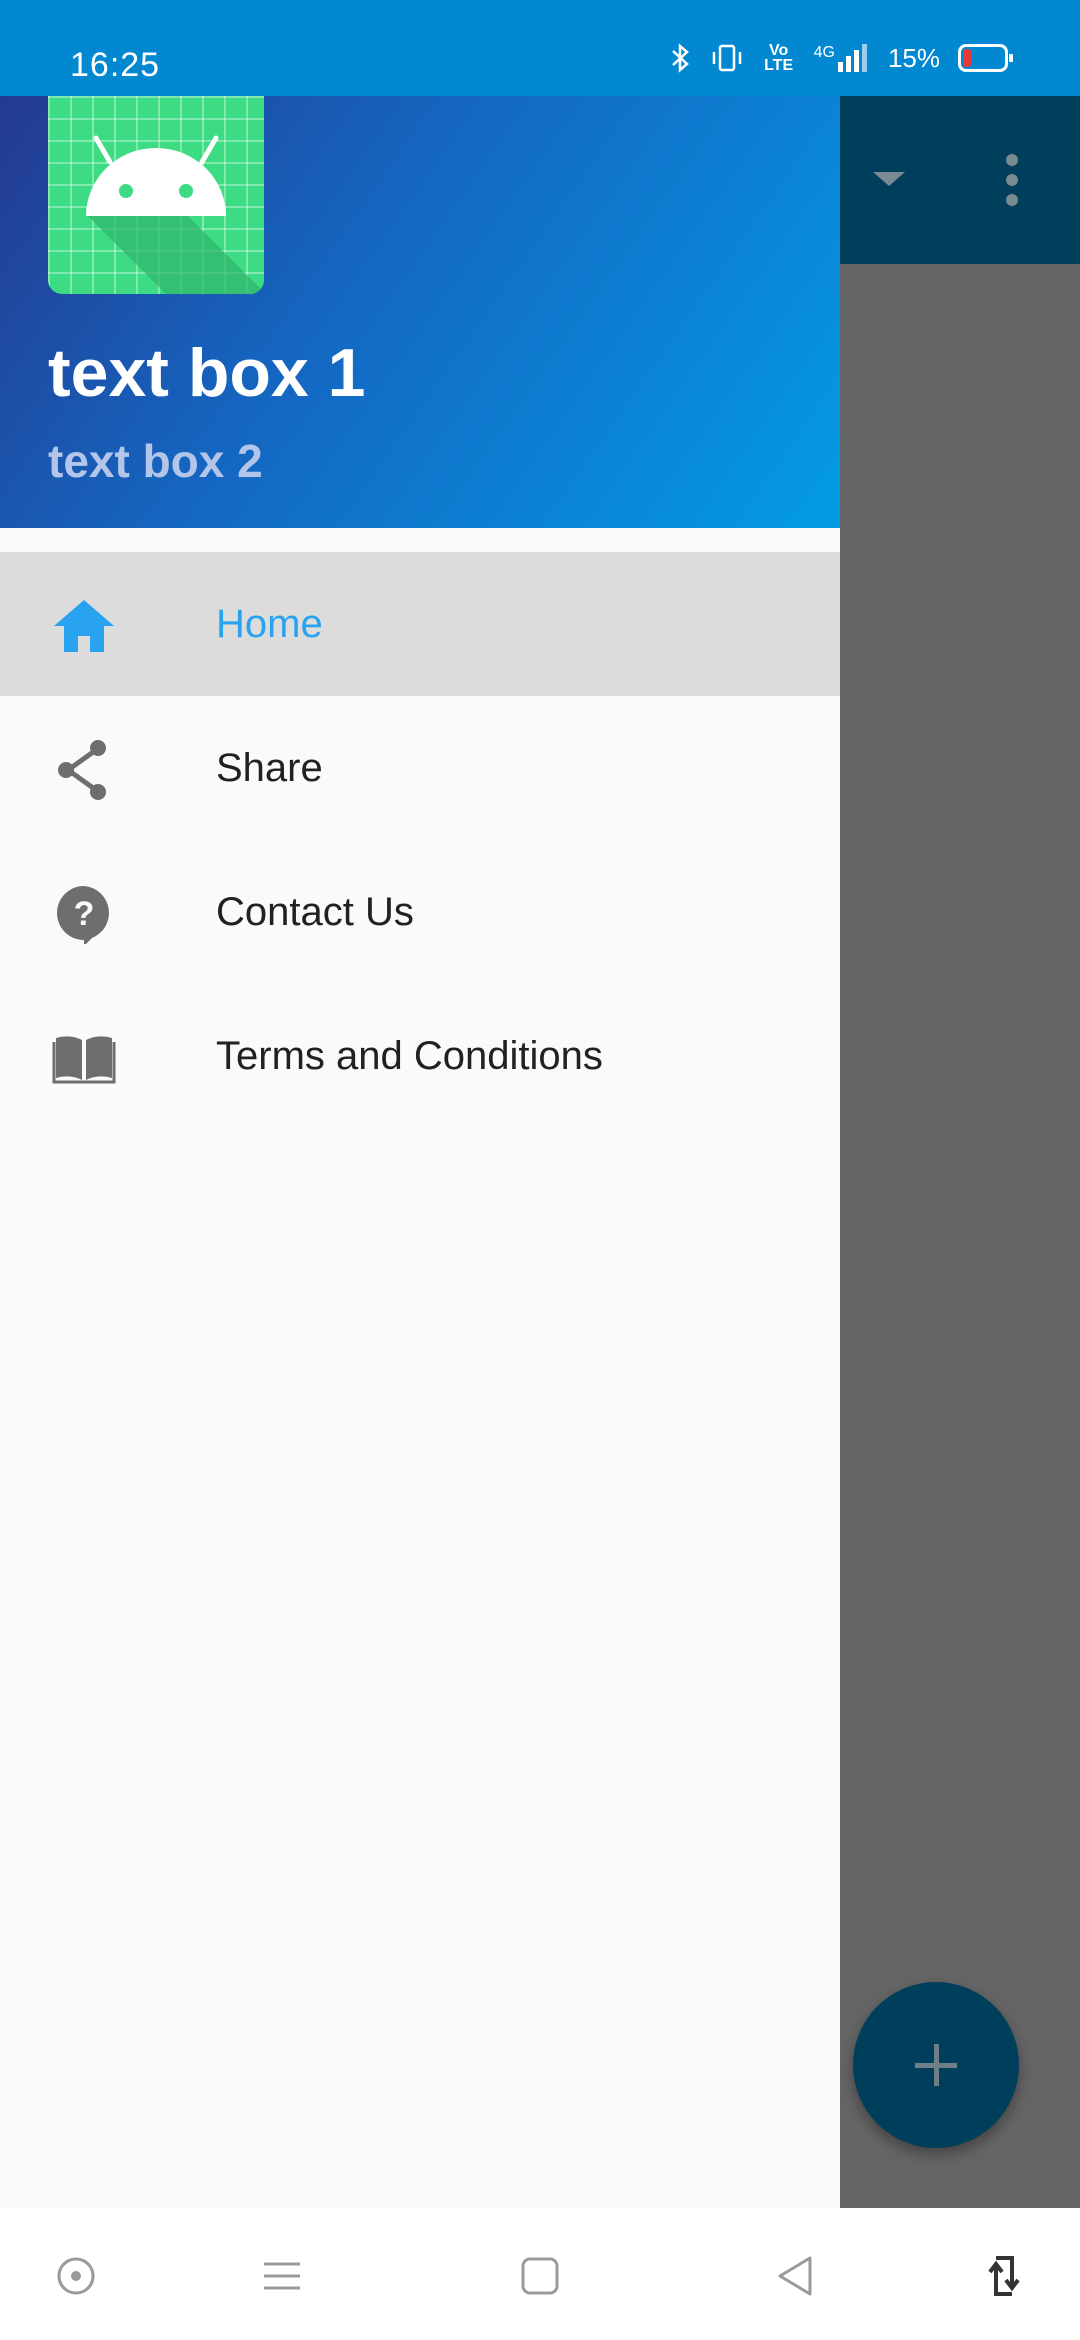 This screenshot has width=1080, height=2340. What do you see at coordinates (269, 767) in the screenshot?
I see `menu-item-label: Share` at bounding box center [269, 767].